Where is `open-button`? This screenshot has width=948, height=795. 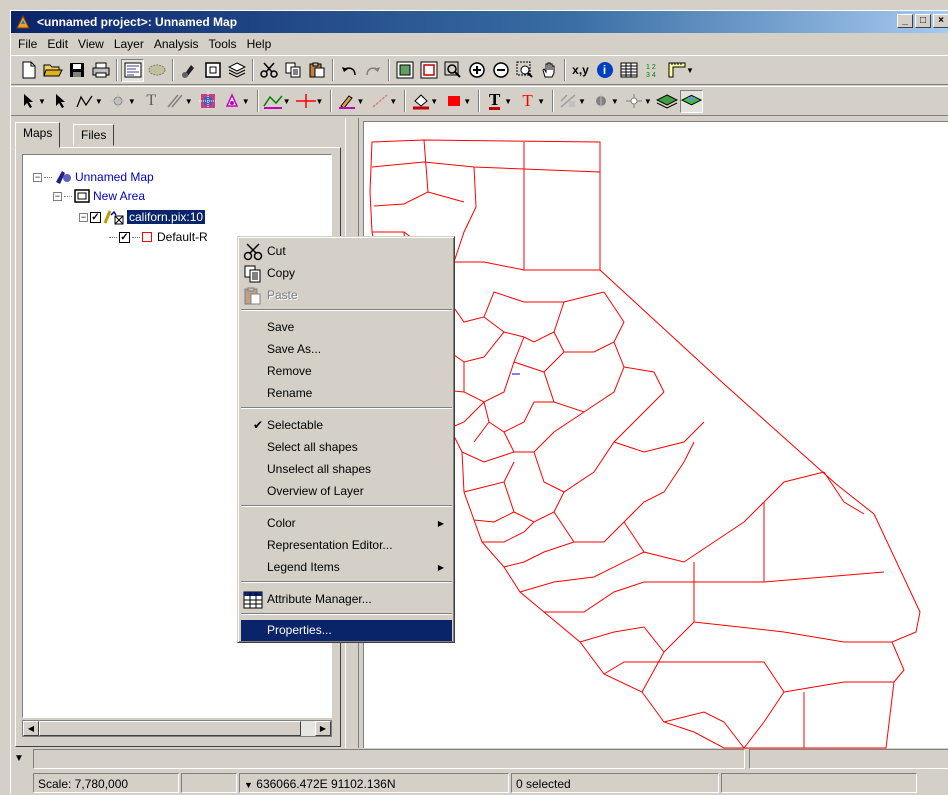
open-button is located at coordinates (52, 70).